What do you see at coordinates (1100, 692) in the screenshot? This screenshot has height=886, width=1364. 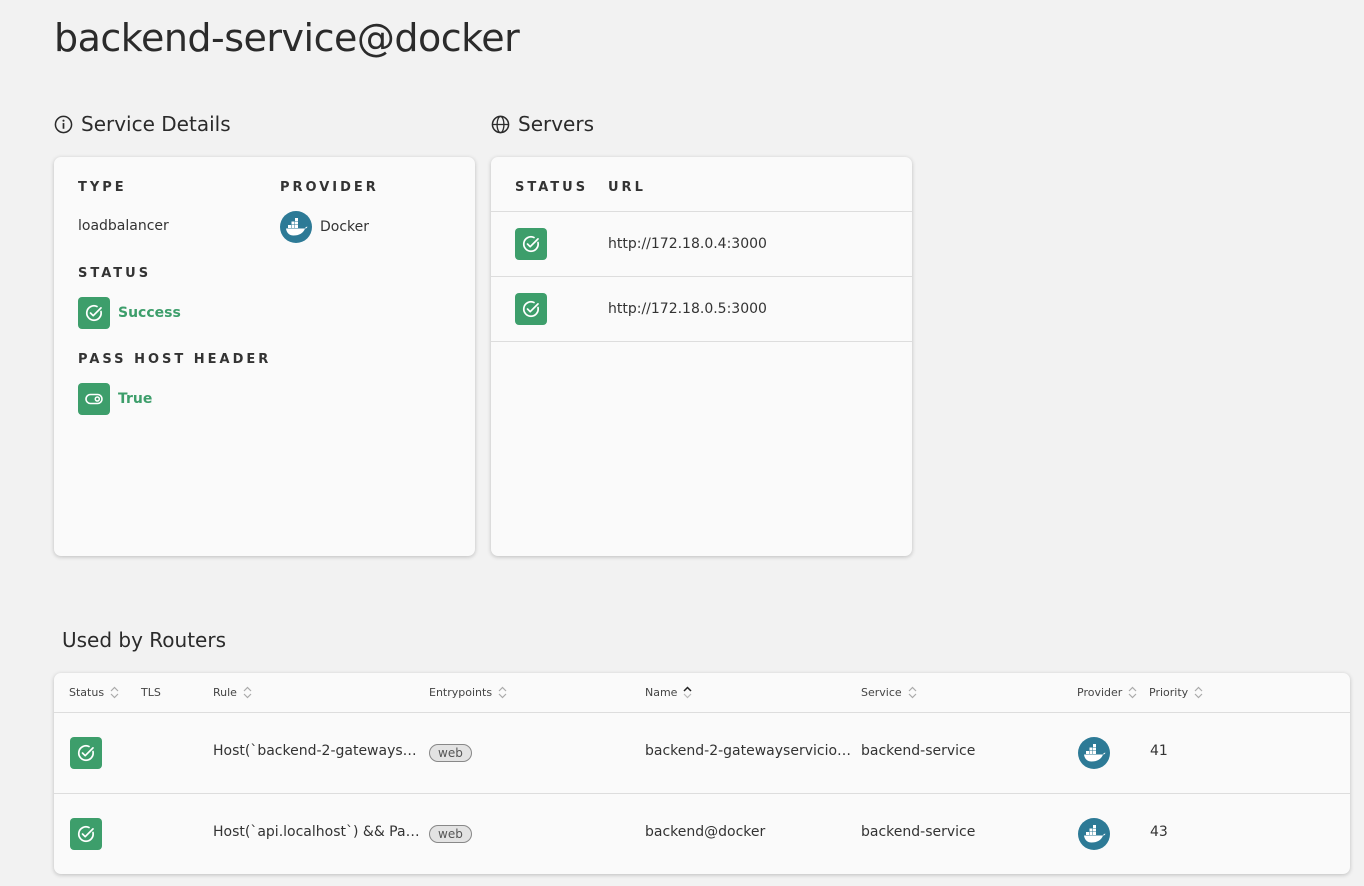 I see `column-provider-label: Provider` at bounding box center [1100, 692].